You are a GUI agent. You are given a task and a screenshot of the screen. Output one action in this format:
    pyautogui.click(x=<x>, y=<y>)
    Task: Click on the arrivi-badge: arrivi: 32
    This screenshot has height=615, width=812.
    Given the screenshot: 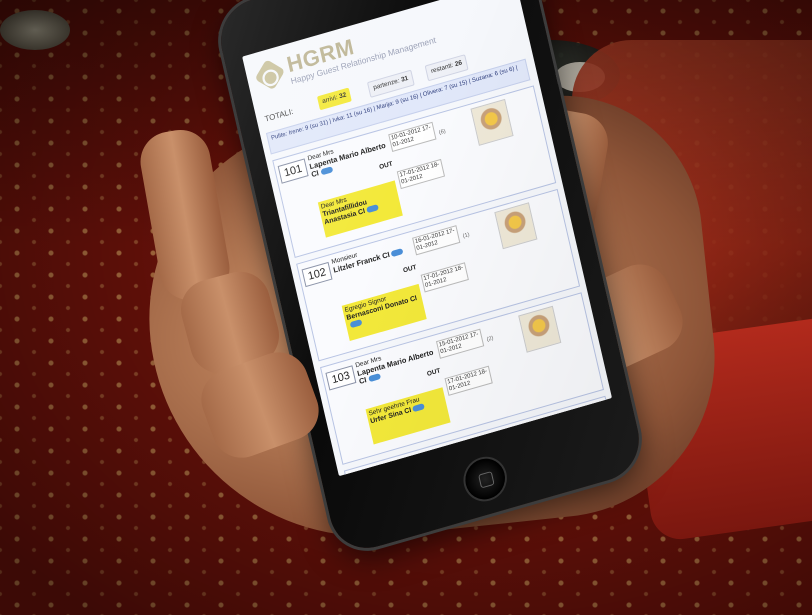 What is the action you would take?
    pyautogui.click(x=334, y=99)
    